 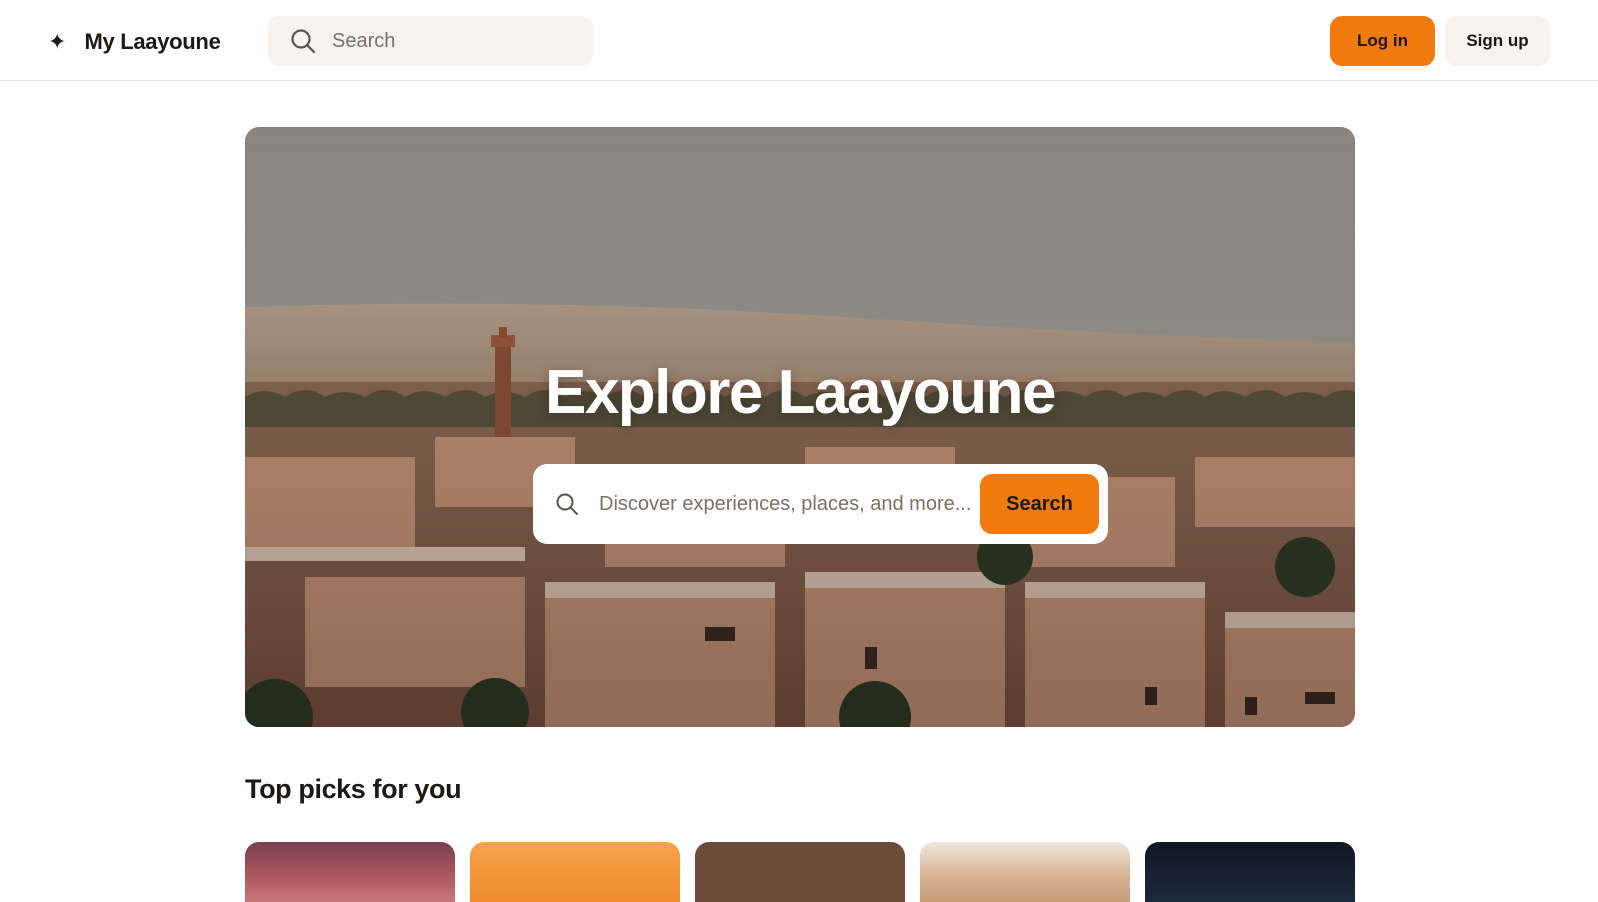 I want to click on sparkle-icon: ✦, so click(x=57, y=41).